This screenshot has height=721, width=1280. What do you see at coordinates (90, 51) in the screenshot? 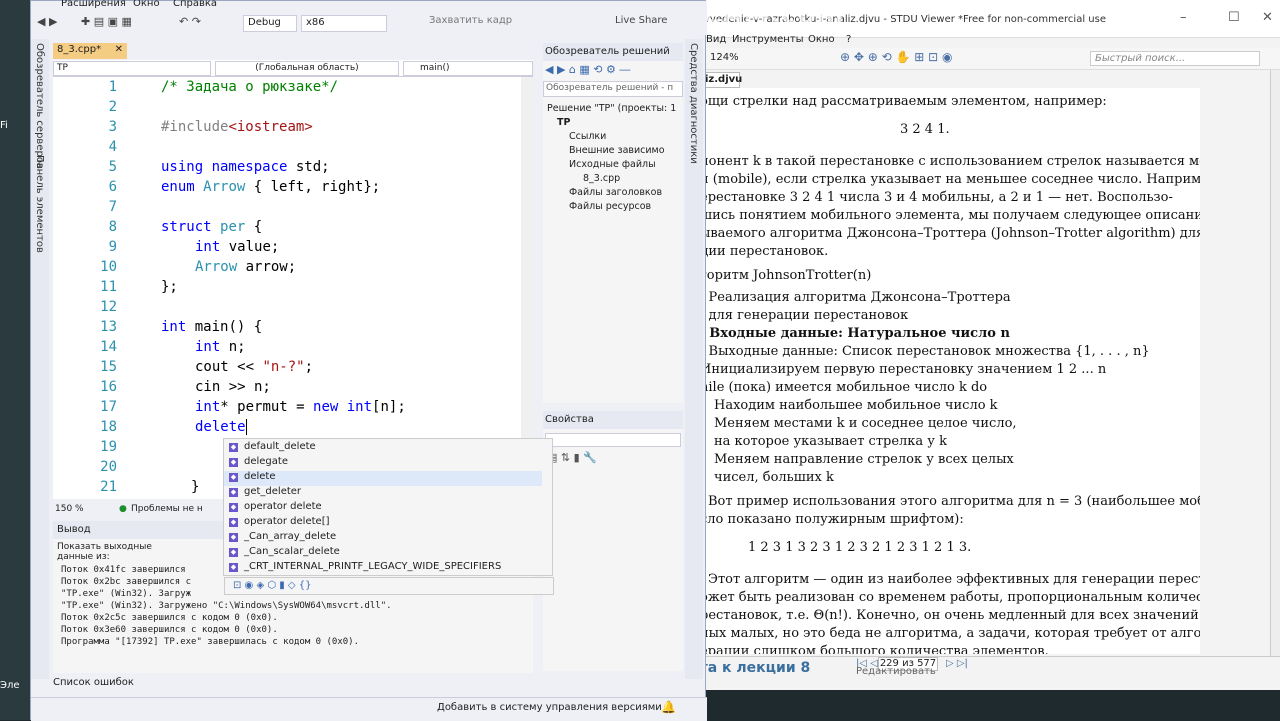
I see `tab-8-3-cpp: 8_3.cpp* ✕` at bounding box center [90, 51].